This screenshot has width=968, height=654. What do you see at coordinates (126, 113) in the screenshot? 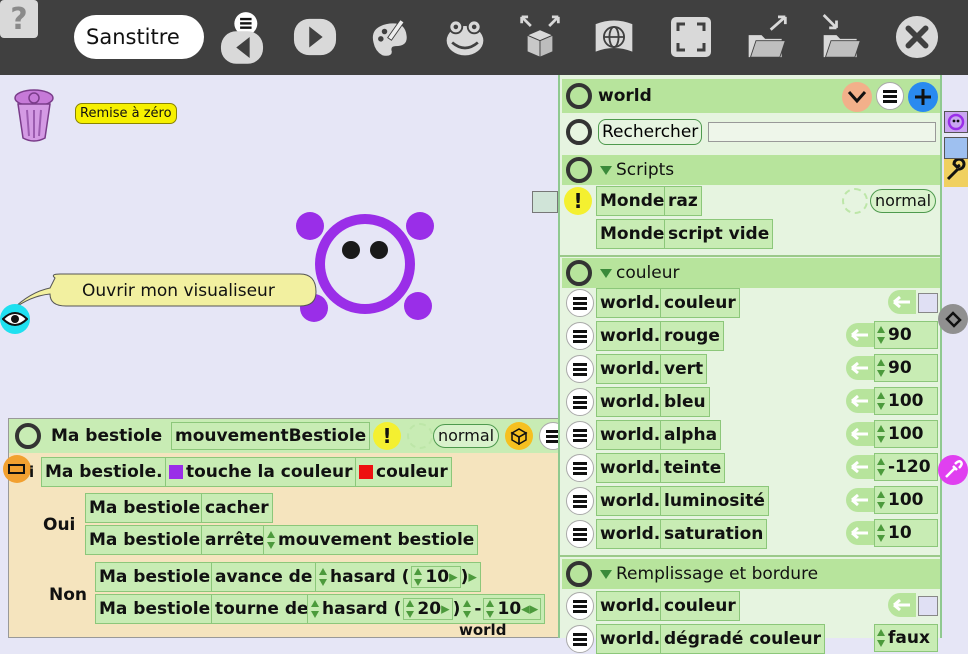
I see `reset-button: Remise à zéro` at bounding box center [126, 113].